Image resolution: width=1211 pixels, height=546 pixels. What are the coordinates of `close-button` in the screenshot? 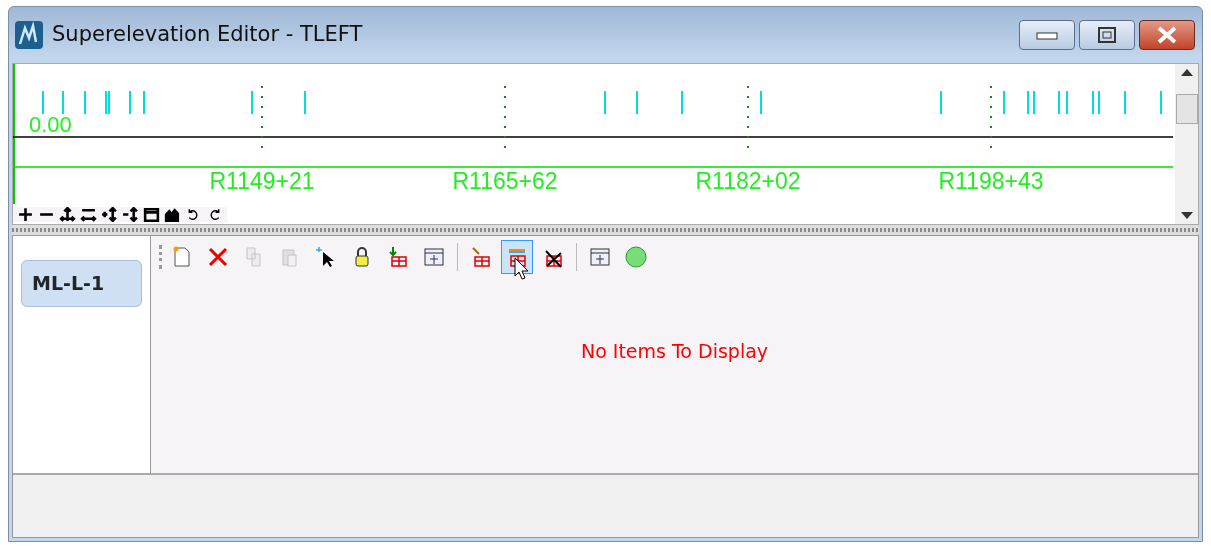 It's located at (1167, 35).